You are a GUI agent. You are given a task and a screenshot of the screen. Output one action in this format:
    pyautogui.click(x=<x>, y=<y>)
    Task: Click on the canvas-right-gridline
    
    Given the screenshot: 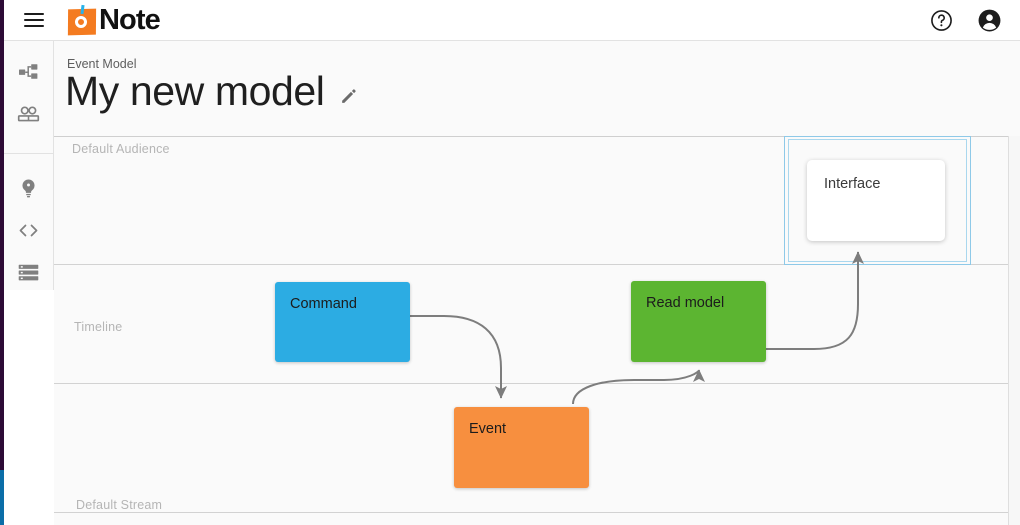 What is the action you would take?
    pyautogui.click(x=1008, y=330)
    